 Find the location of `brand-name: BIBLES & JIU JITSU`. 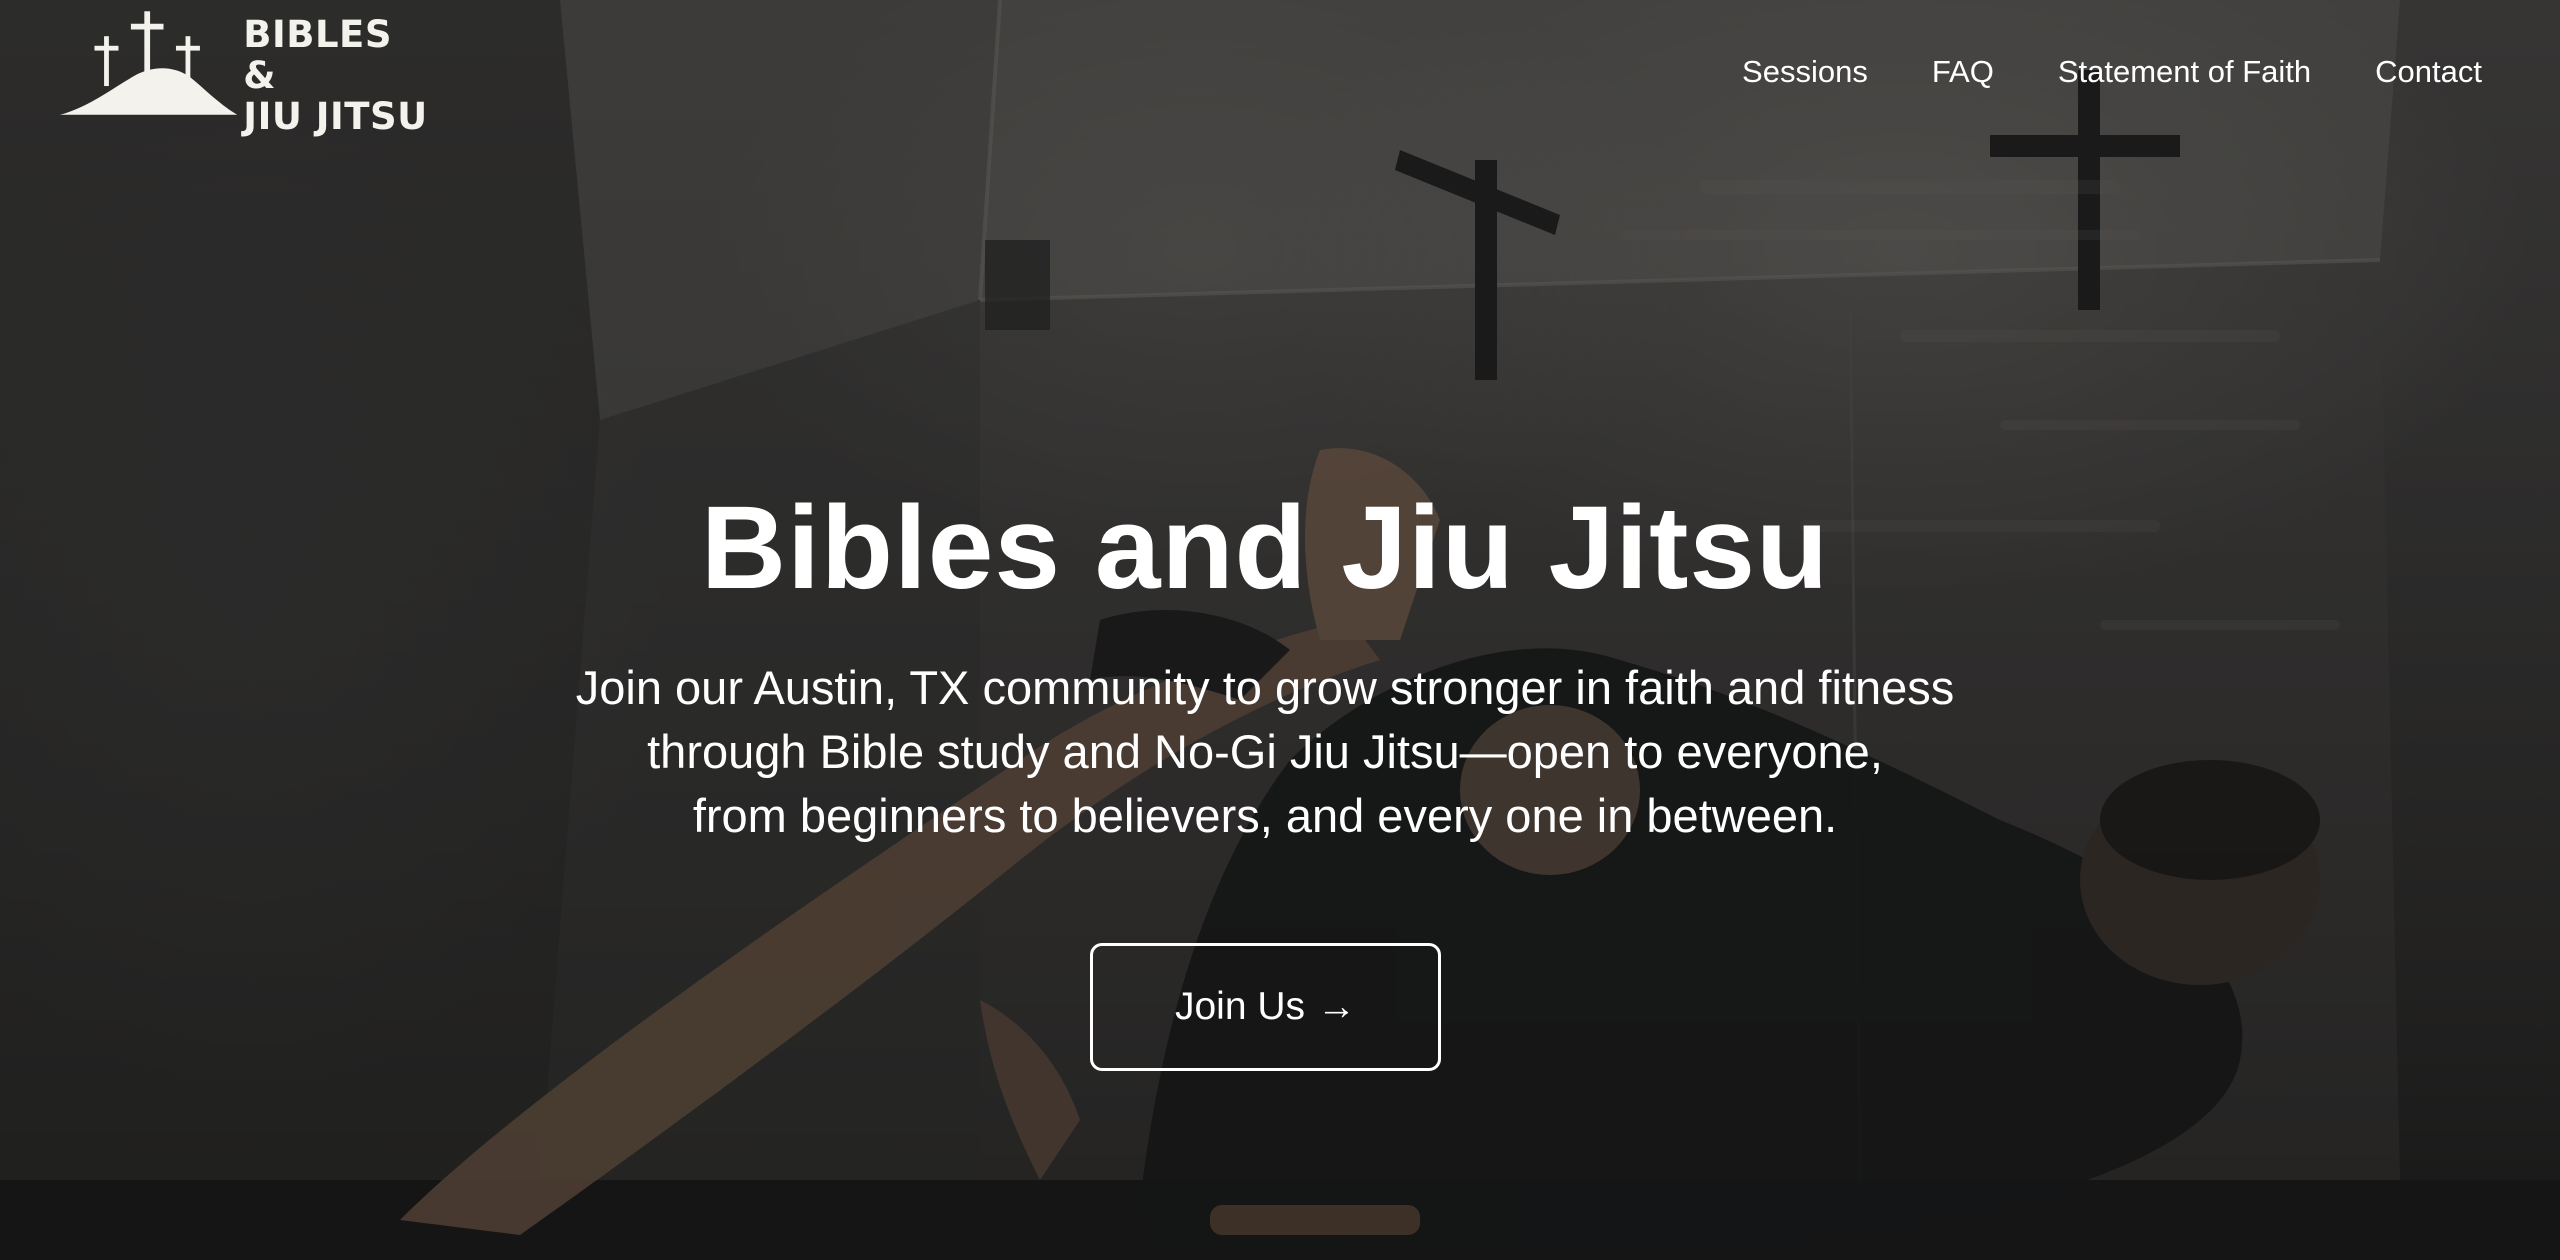

brand-name: BIBLES & JIU JITSU is located at coordinates (336, 75).